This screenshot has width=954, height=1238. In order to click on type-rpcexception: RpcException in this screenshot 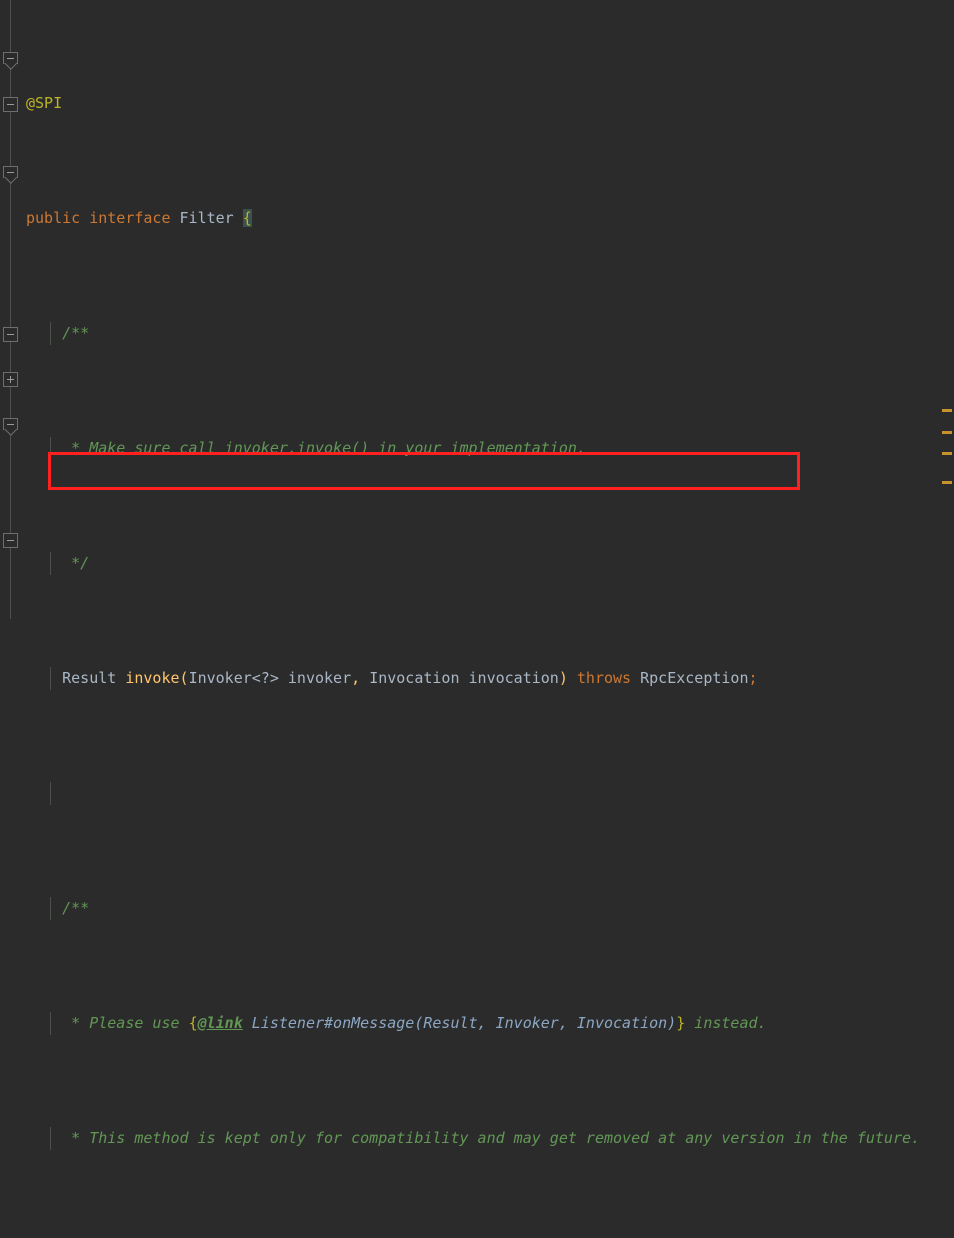, I will do `click(694, 678)`.